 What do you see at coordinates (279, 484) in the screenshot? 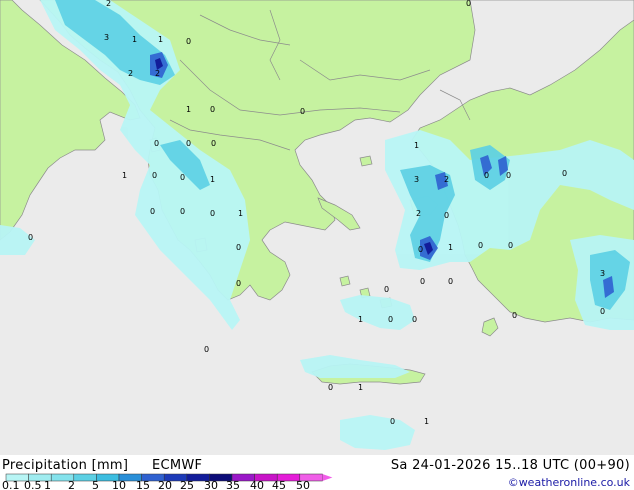
I see `legend-label: 45` at bounding box center [279, 484].